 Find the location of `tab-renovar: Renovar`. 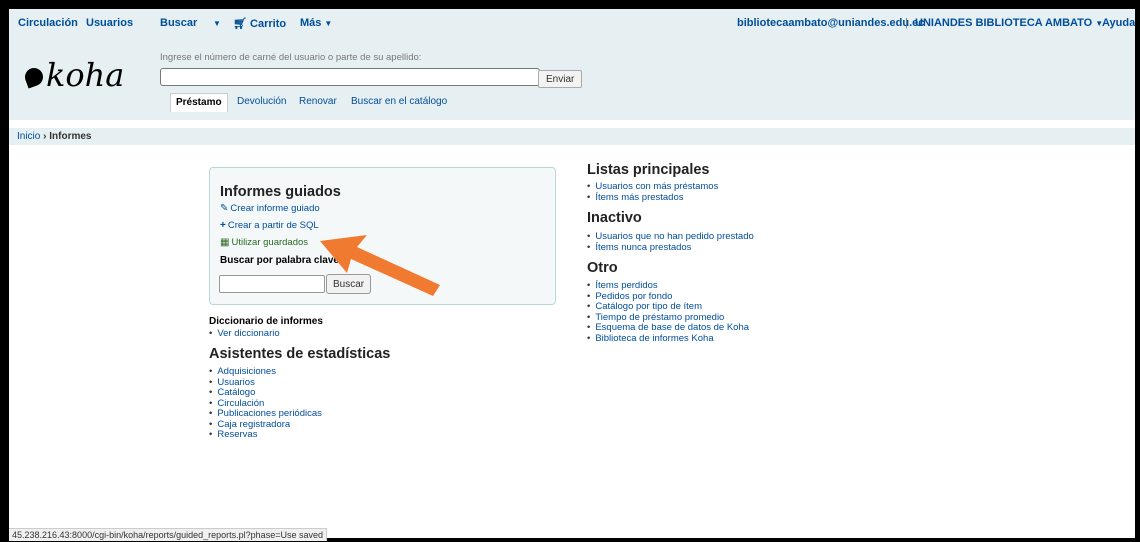

tab-renovar: Renovar is located at coordinates (318, 102).